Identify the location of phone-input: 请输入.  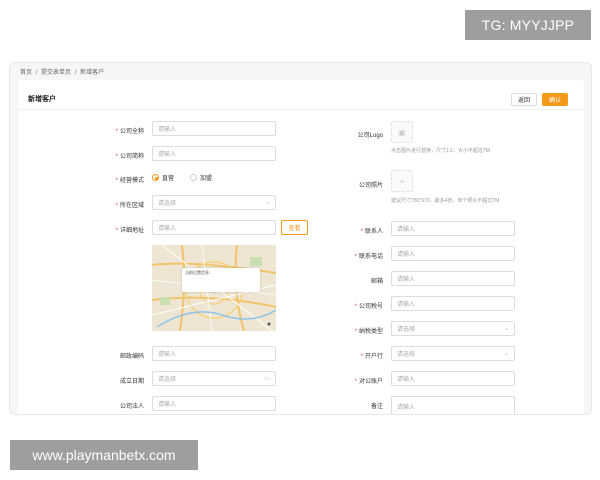
(453, 253).